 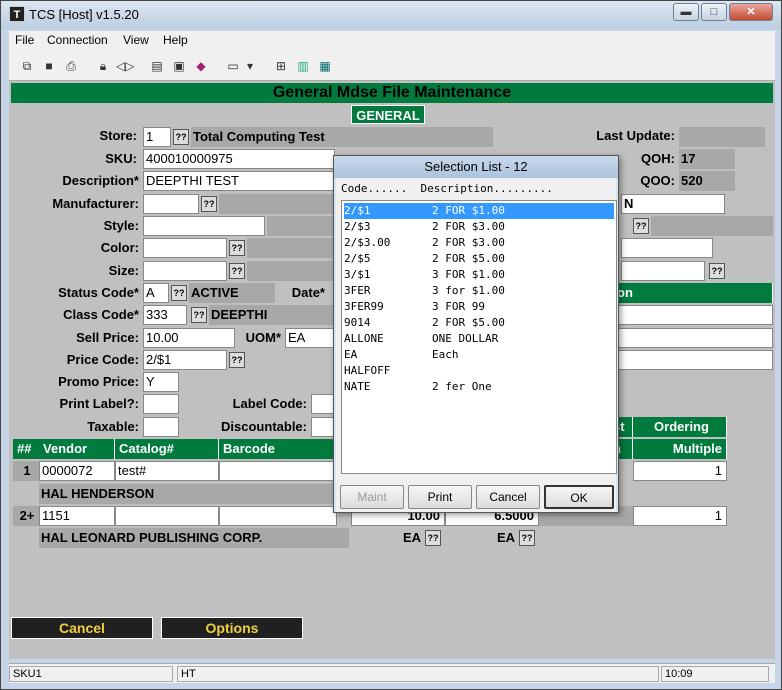 I want to click on row-2-barcode, so click(x=278, y=516).